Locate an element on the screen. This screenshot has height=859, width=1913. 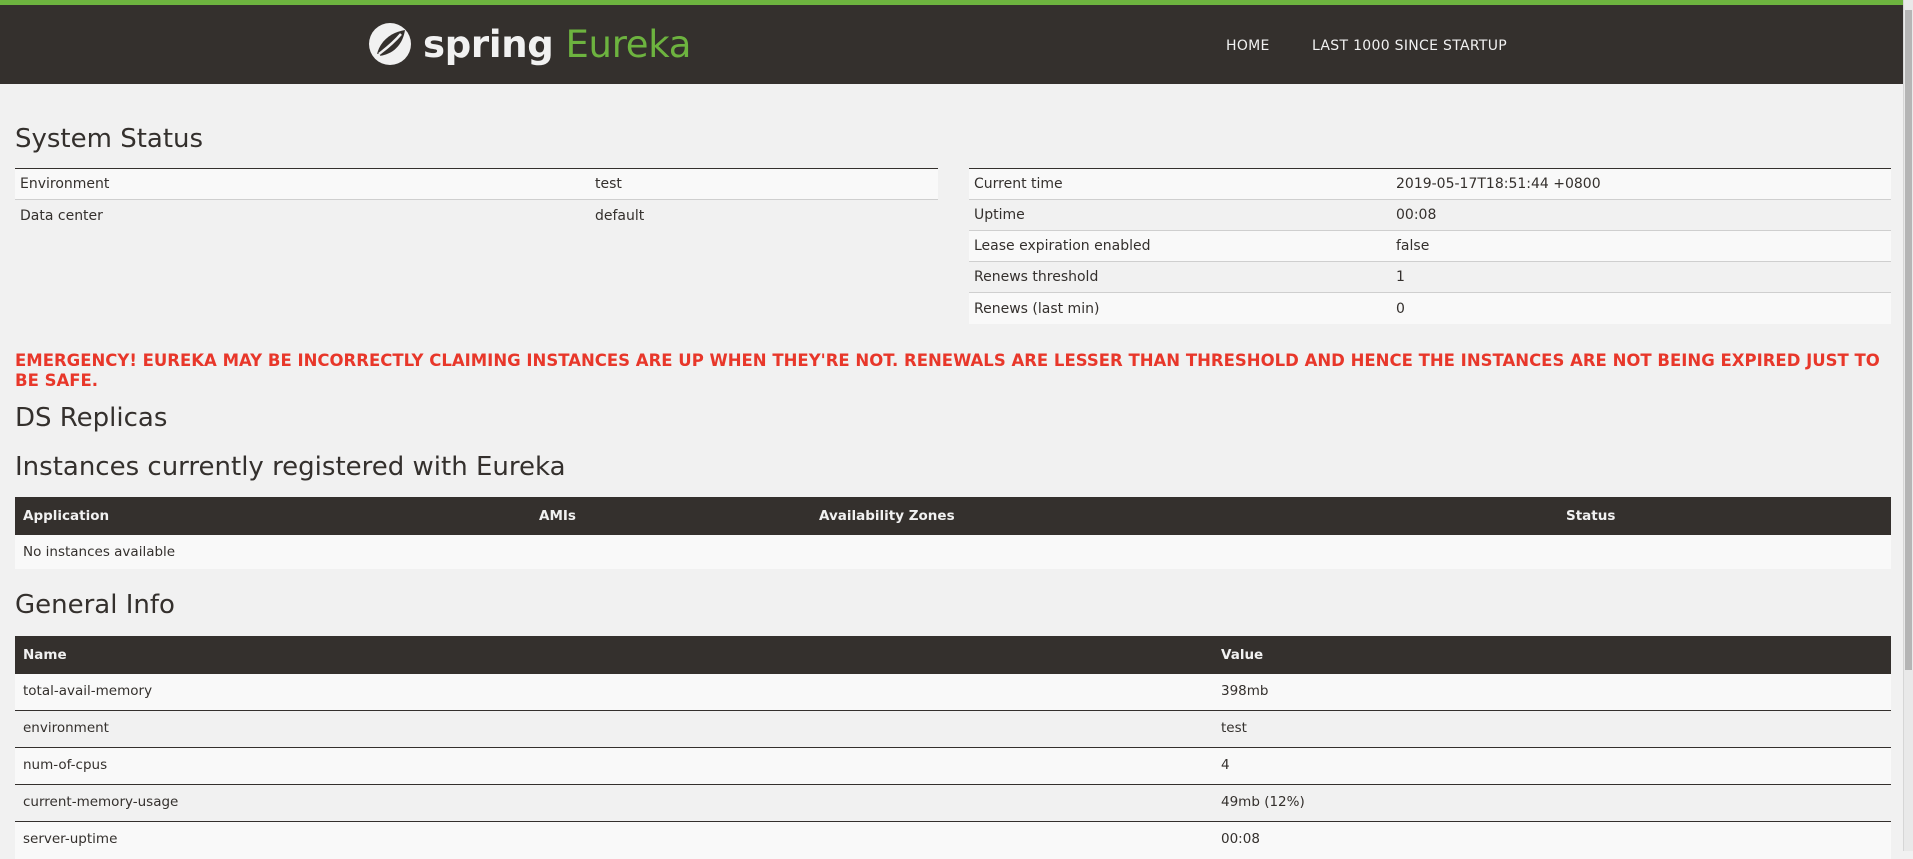
table-row: Current time 2019-05-17T18:51:44 +0800 is located at coordinates (1430, 184).